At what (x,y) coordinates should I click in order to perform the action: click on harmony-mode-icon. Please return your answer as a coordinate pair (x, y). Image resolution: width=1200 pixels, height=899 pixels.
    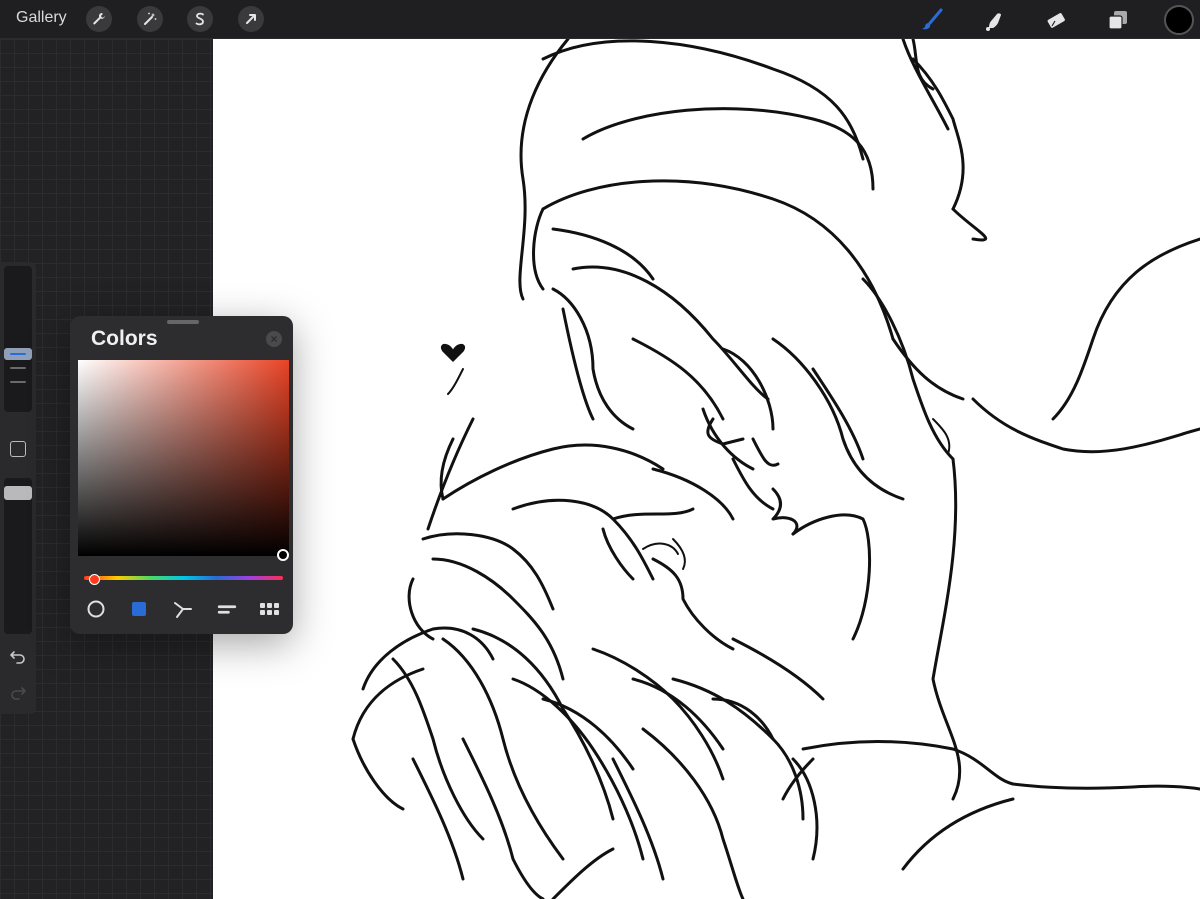
    Looking at the image, I should click on (183, 609).